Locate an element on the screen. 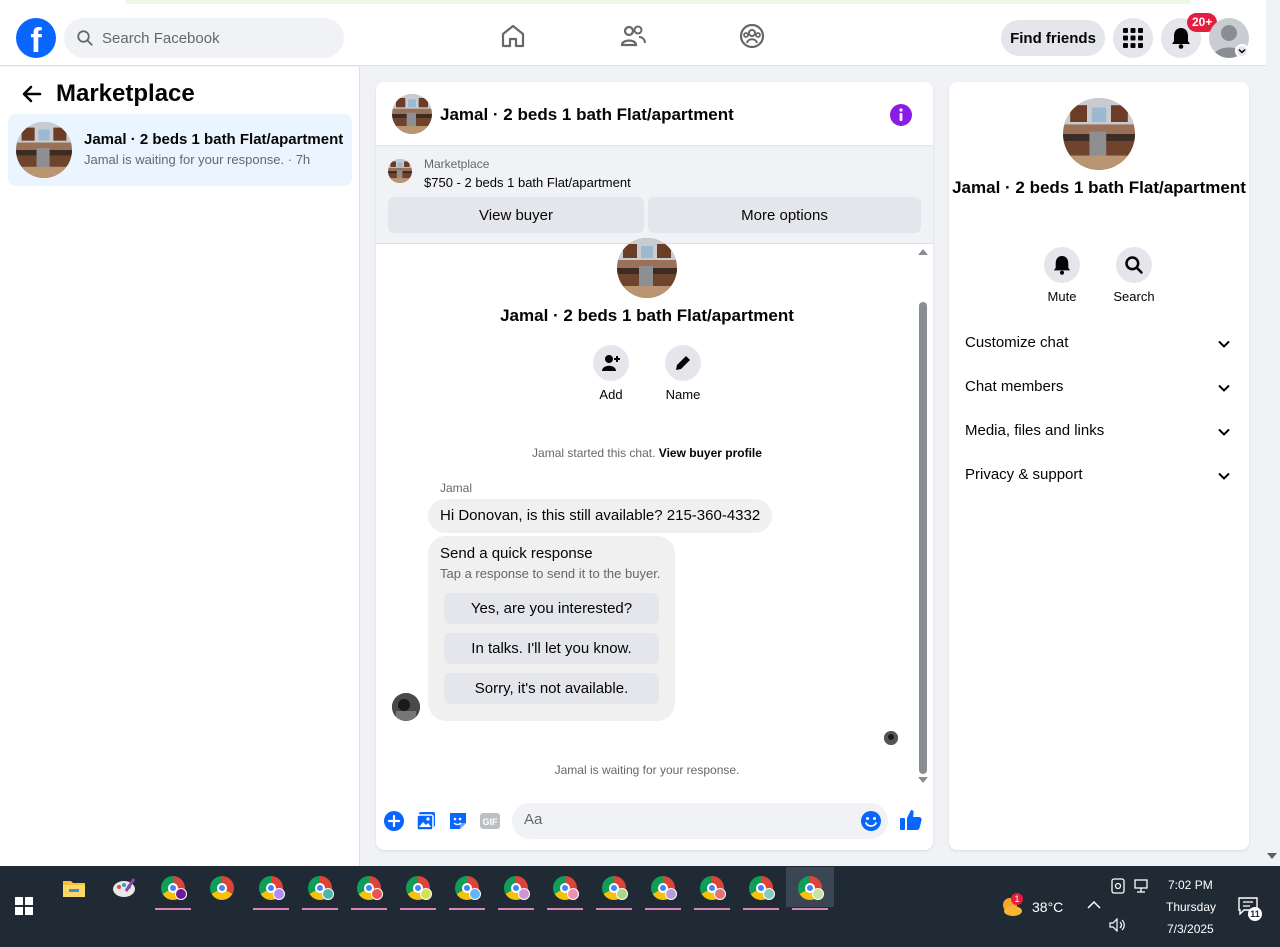 The width and height of the screenshot is (1280, 947). intro-title: Jamal · 2 beds 1 bath Flat/apartment is located at coordinates (647, 315).